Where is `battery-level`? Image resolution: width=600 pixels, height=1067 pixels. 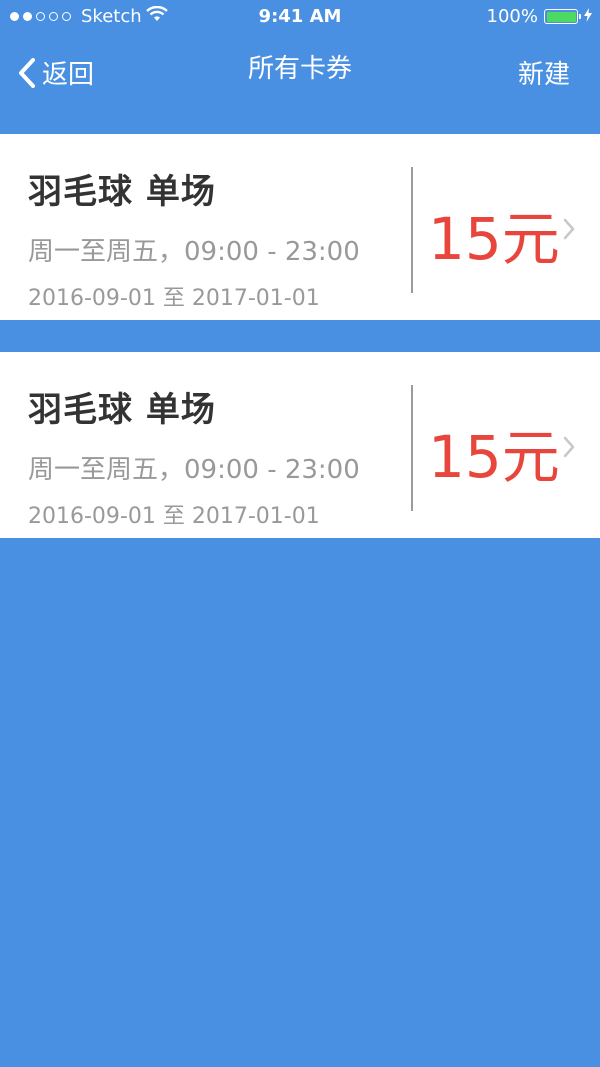
battery-level is located at coordinates (561, 16).